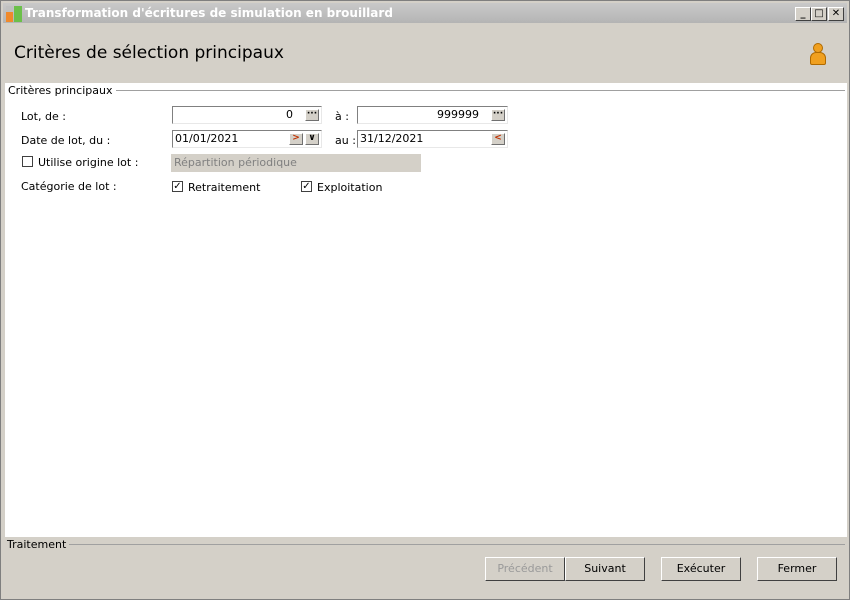 Image resolution: width=850 pixels, height=600 pixels. What do you see at coordinates (235, 162) in the screenshot?
I see `origin-value: Répartition périodique` at bounding box center [235, 162].